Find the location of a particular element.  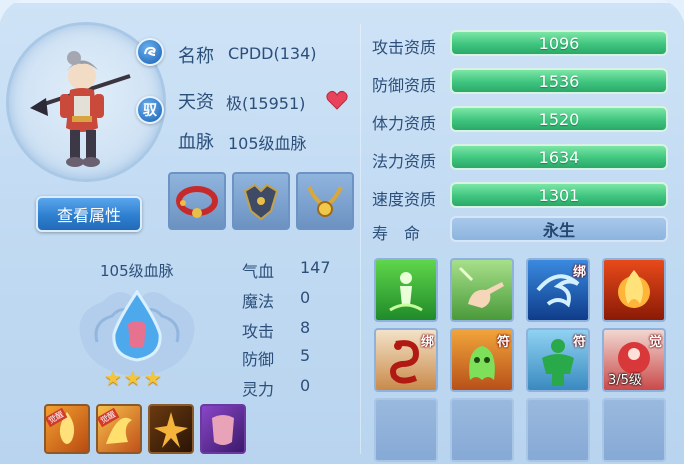

stat-value-spirit: 0 is located at coordinates (305, 385).